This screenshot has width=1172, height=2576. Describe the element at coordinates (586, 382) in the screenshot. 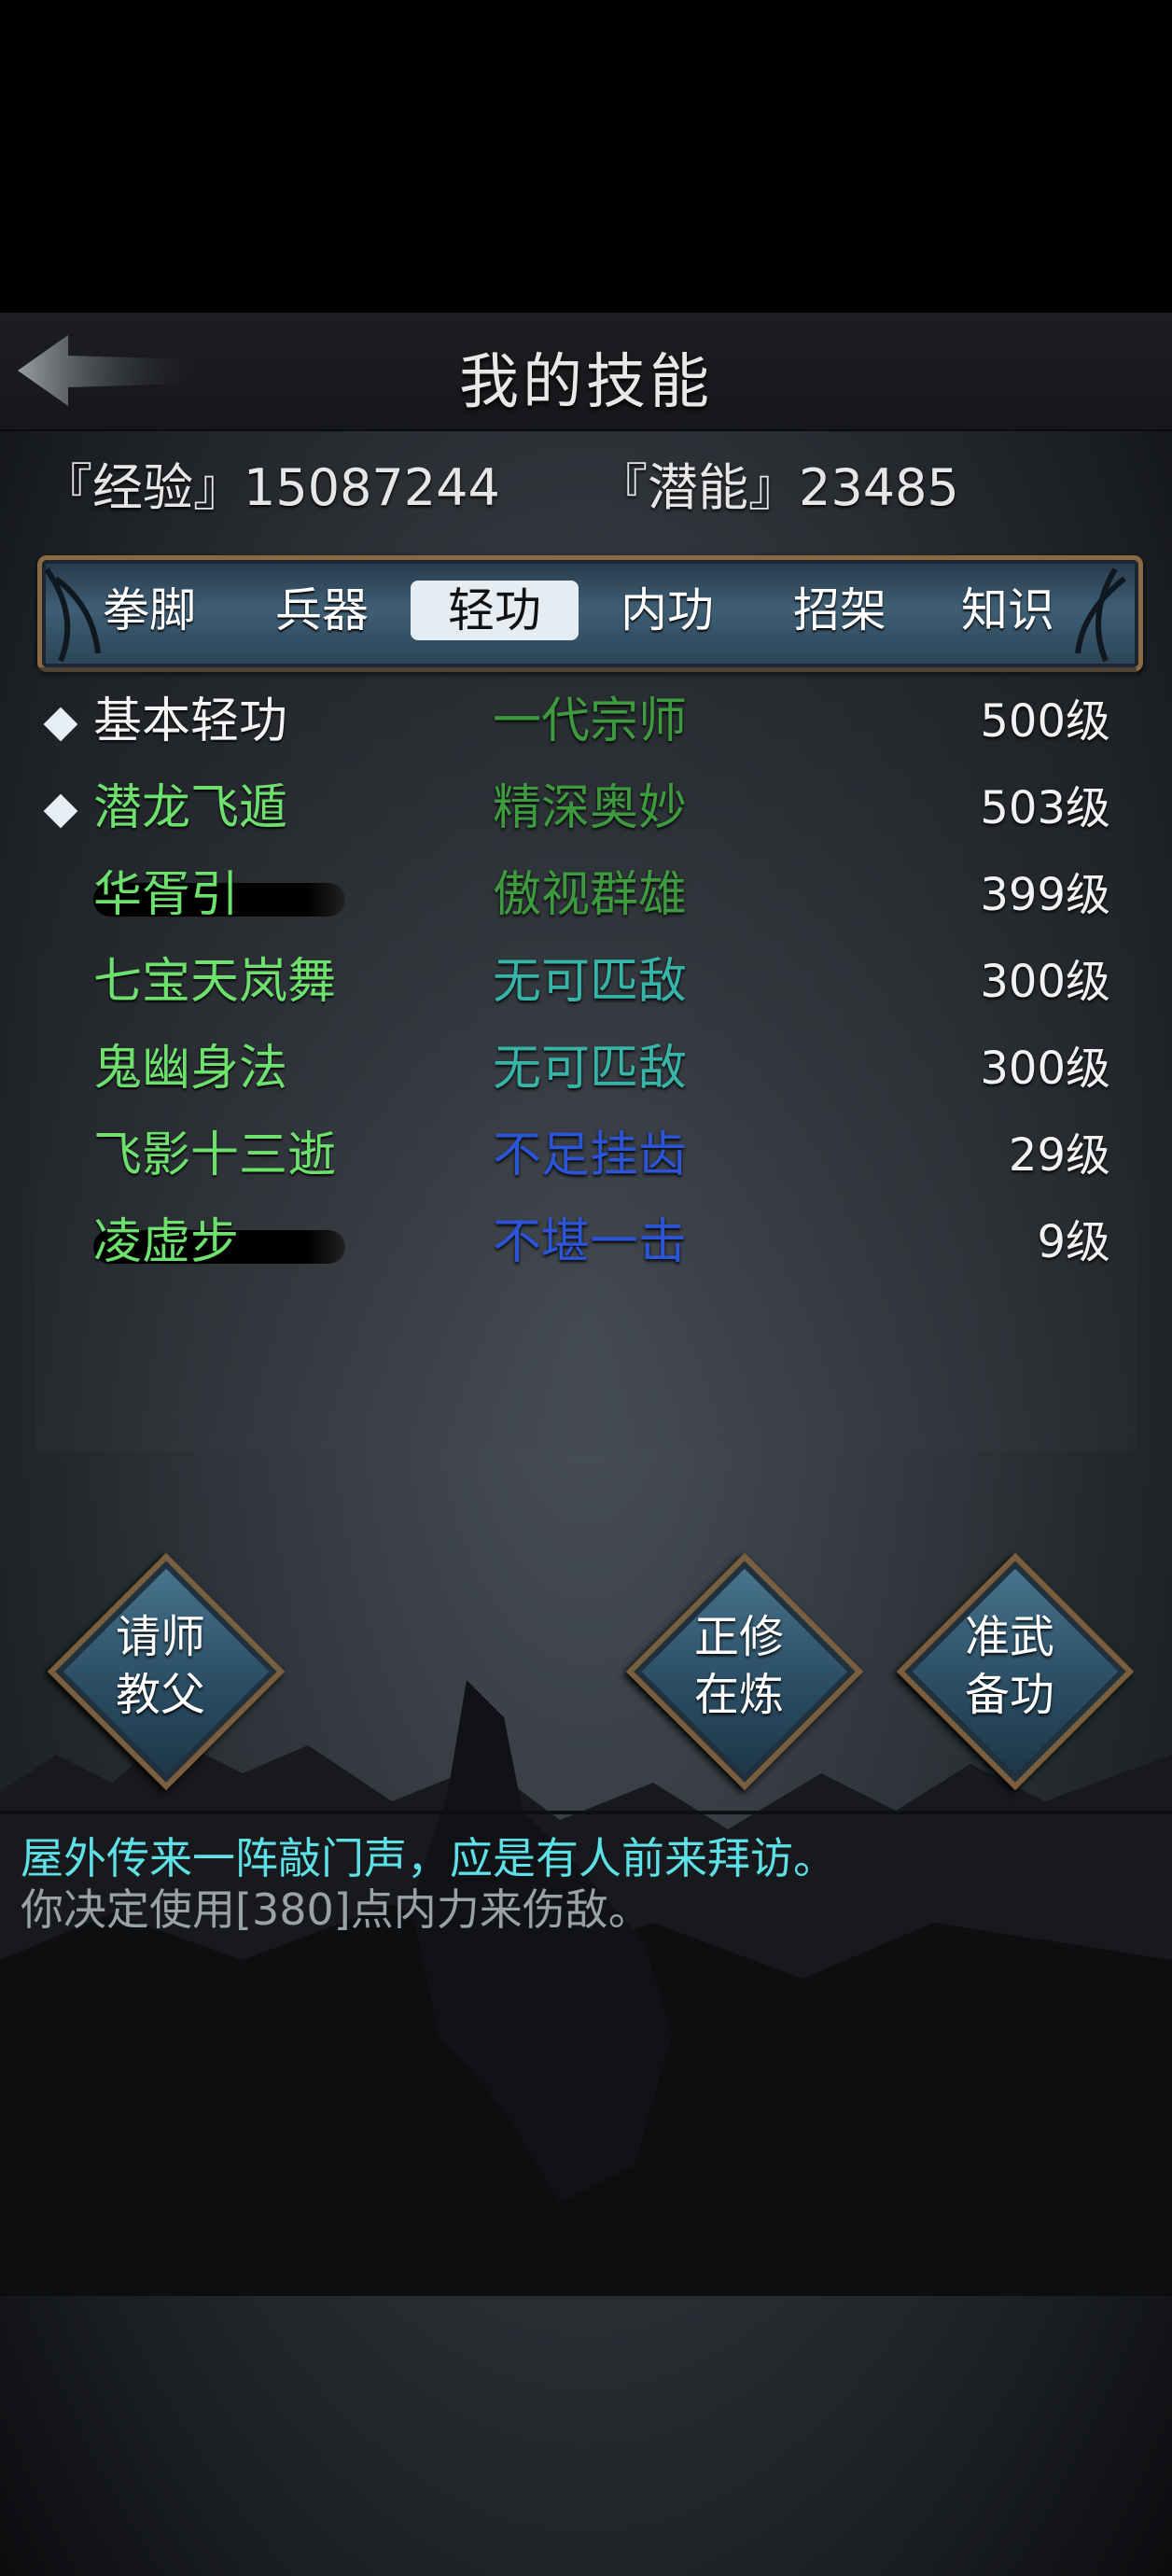

I see `page-title: 我的技能` at that location.